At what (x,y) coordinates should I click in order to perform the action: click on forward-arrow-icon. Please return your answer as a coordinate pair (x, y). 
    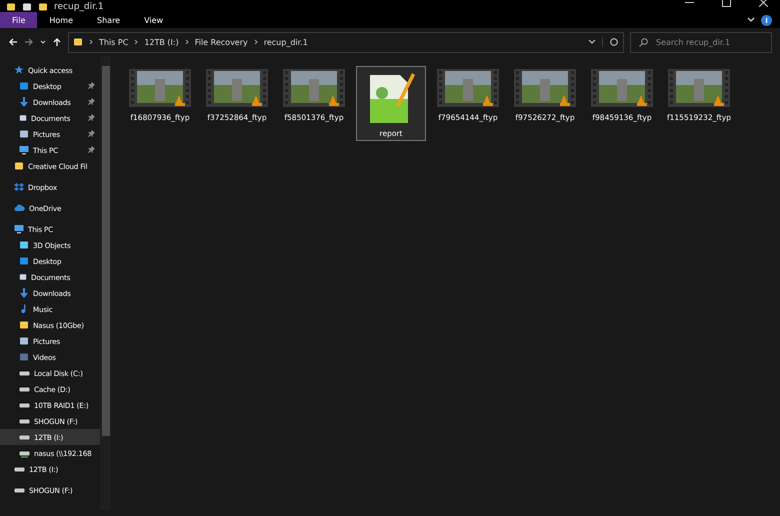
    Looking at the image, I should click on (29, 42).